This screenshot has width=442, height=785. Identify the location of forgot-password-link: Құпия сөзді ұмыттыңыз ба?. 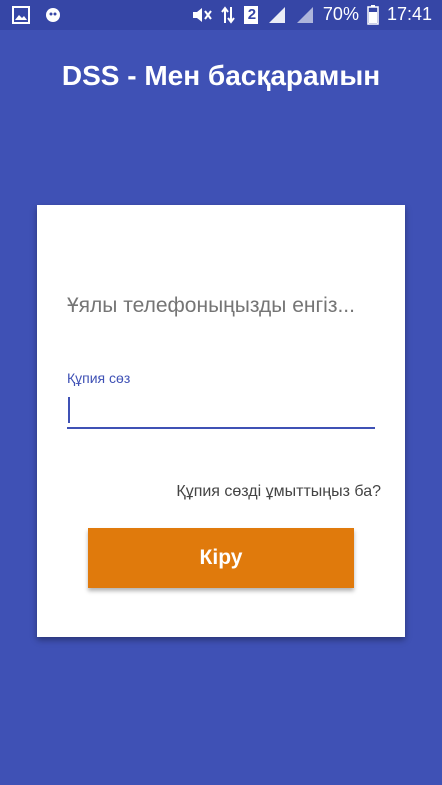
(278, 492).